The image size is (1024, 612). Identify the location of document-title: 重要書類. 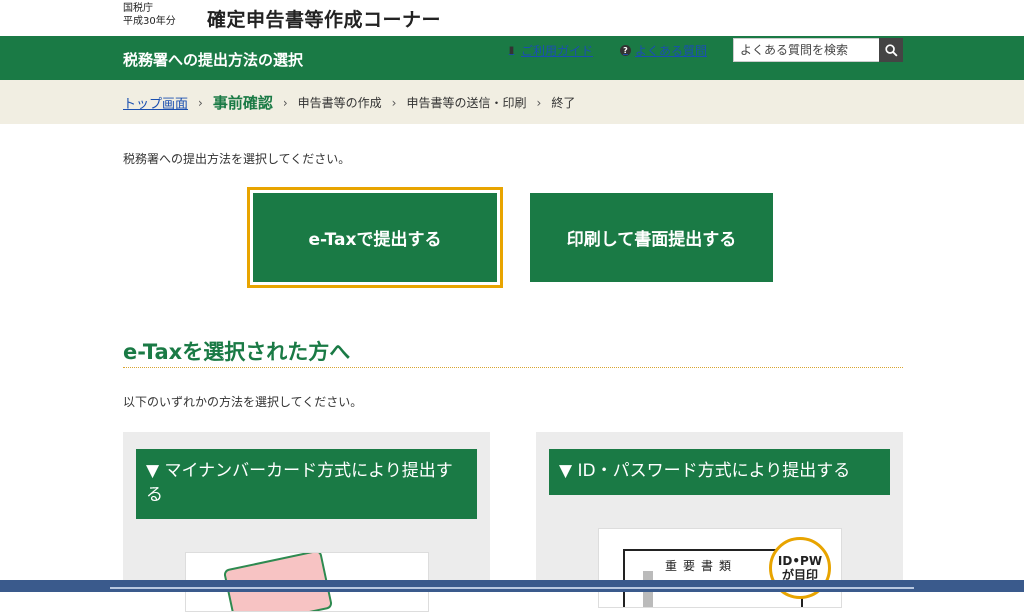
(701, 566).